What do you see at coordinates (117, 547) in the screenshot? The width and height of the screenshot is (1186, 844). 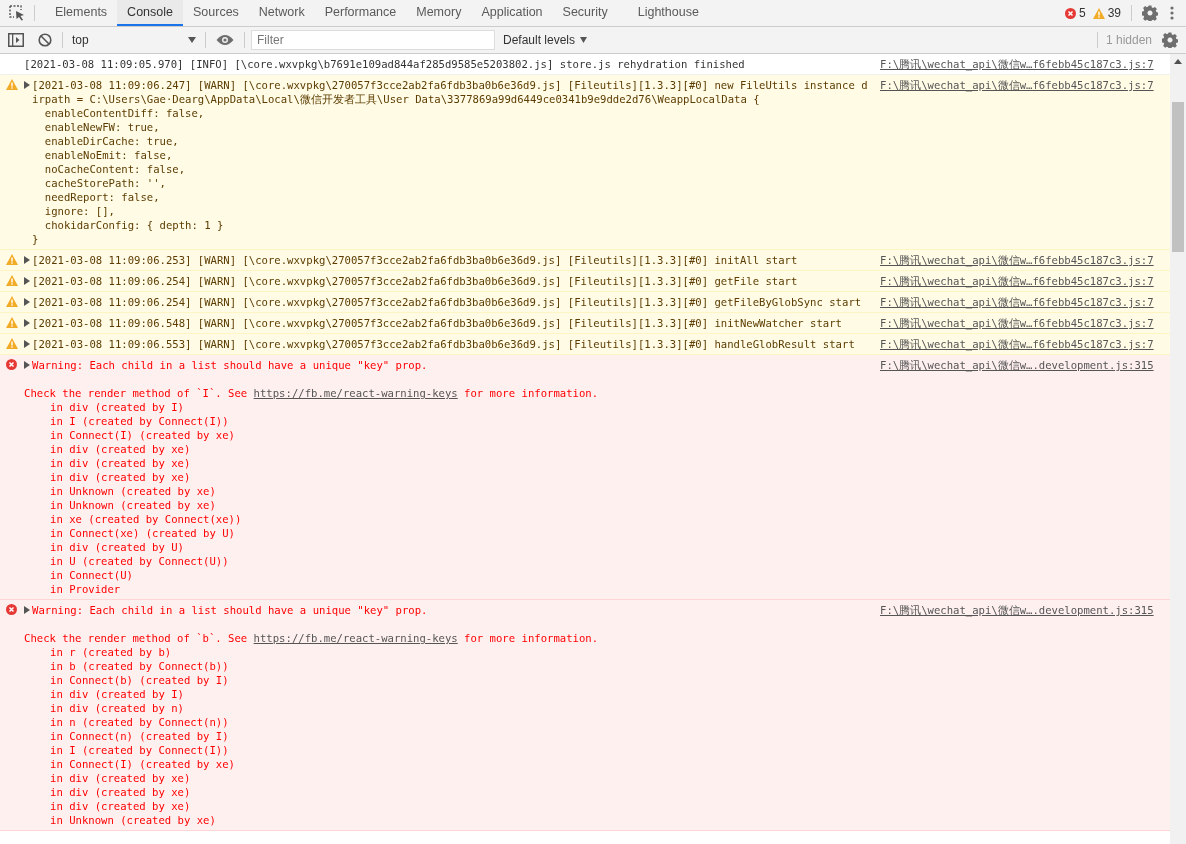 I see `stack-line: in div (created by U)` at bounding box center [117, 547].